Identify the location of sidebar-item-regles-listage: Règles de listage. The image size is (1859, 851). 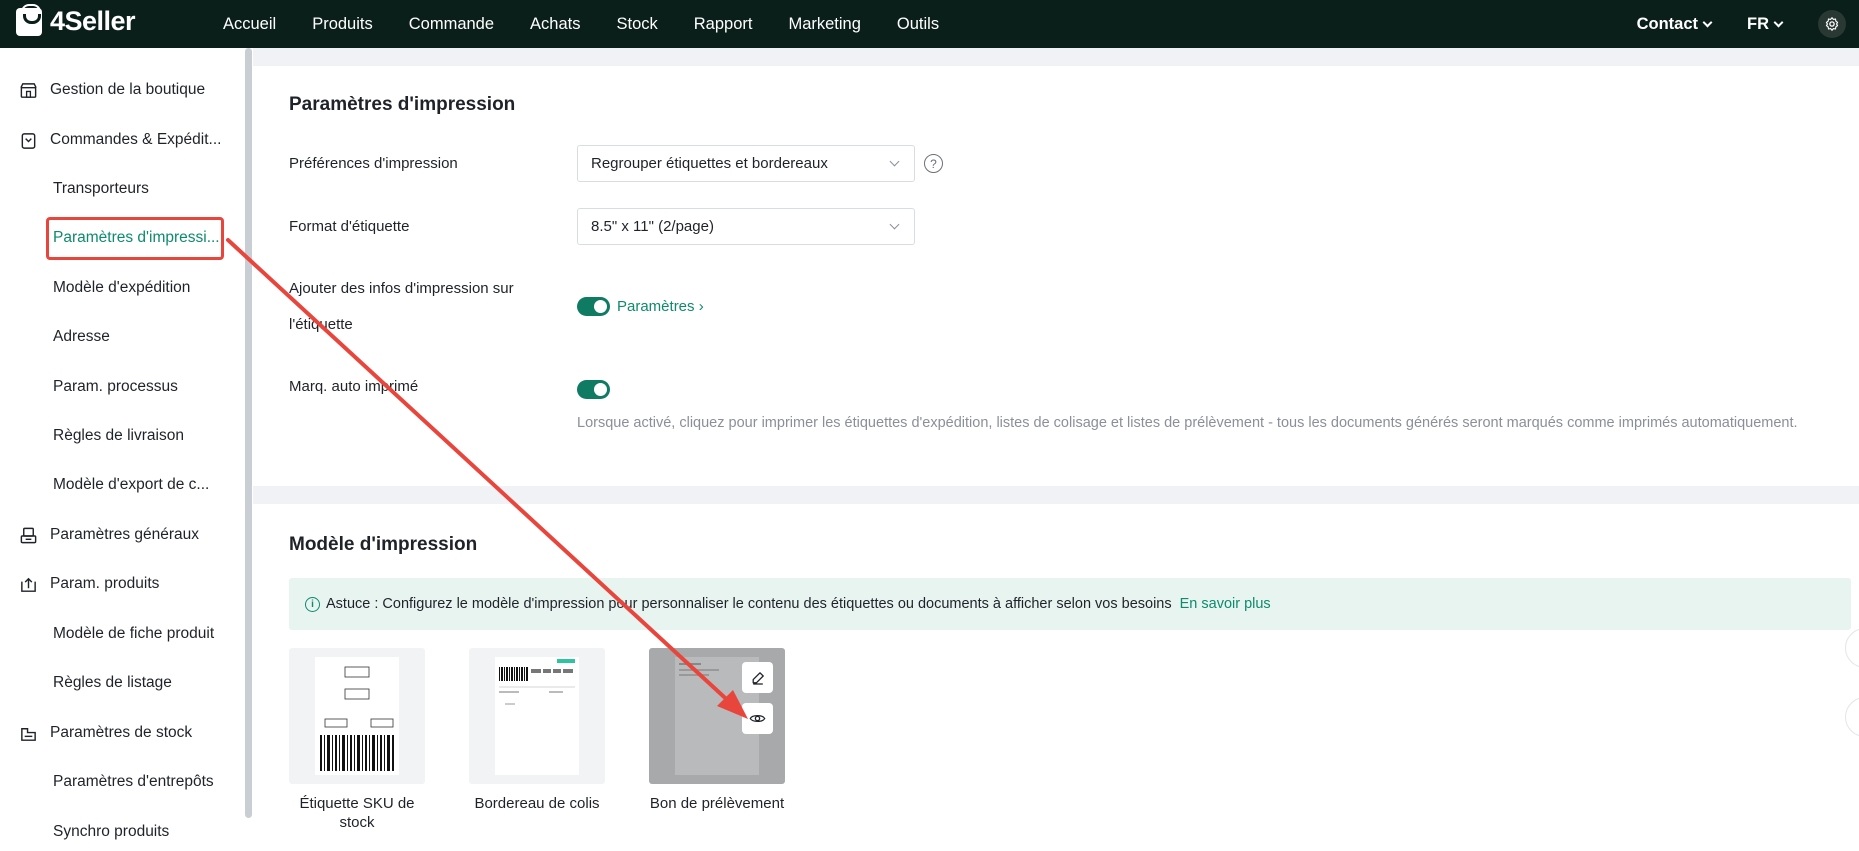
(122, 683).